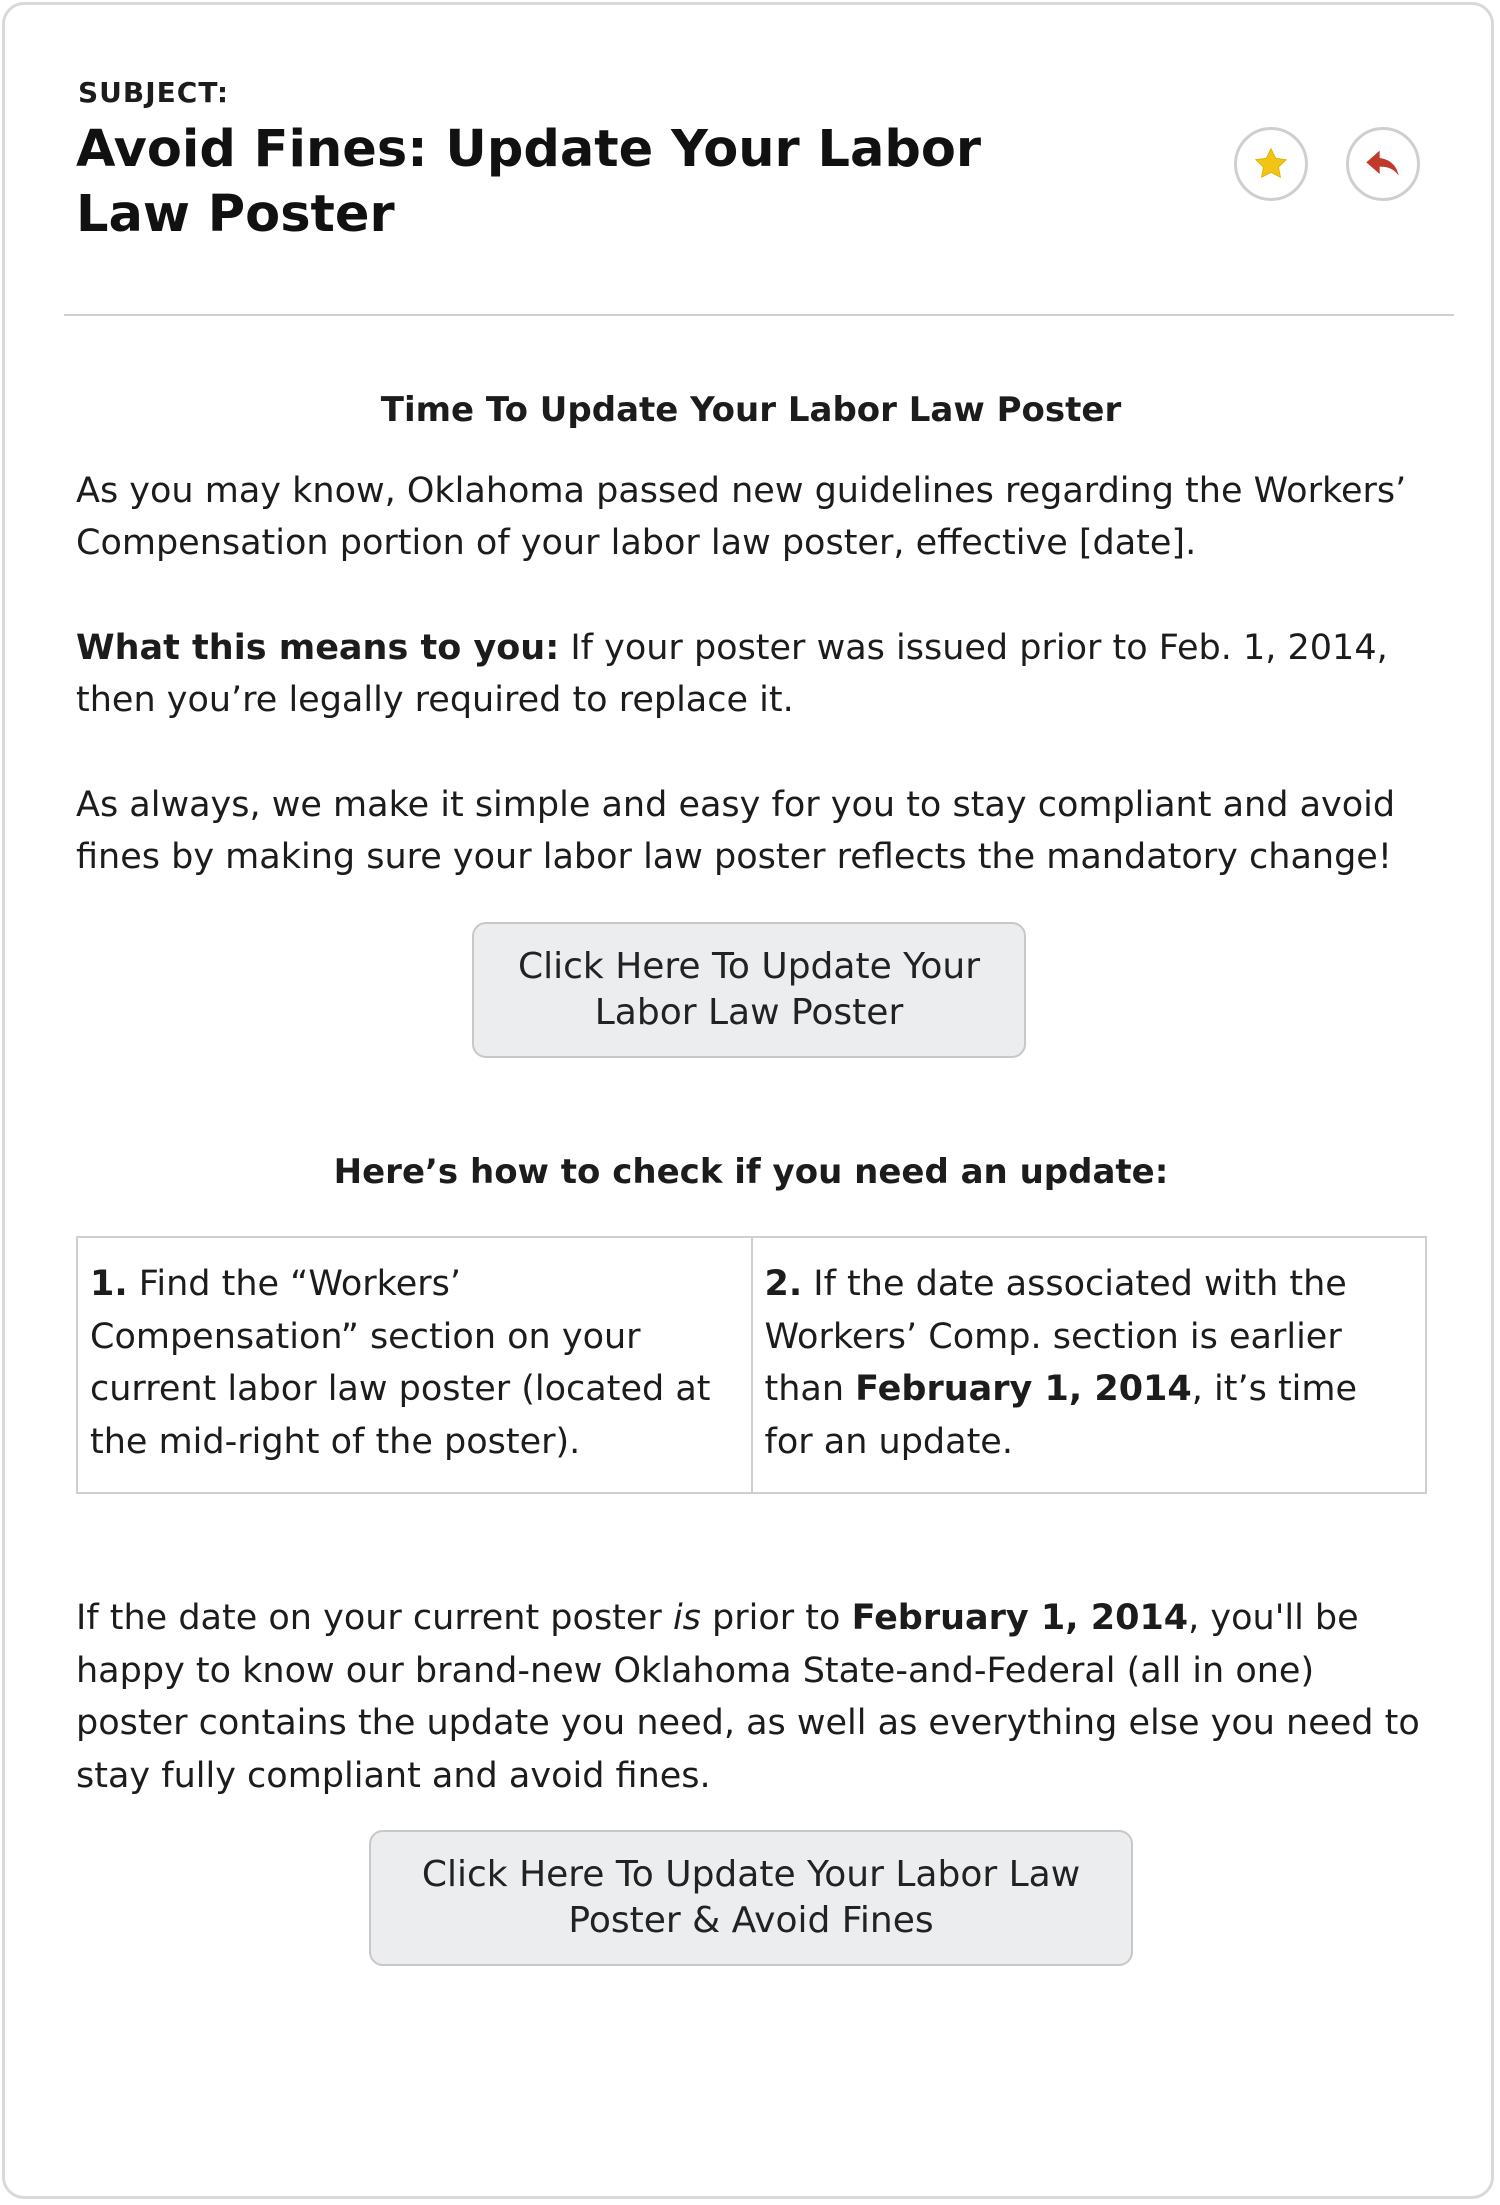  I want to click on step-number: 1., so click(109, 1284).